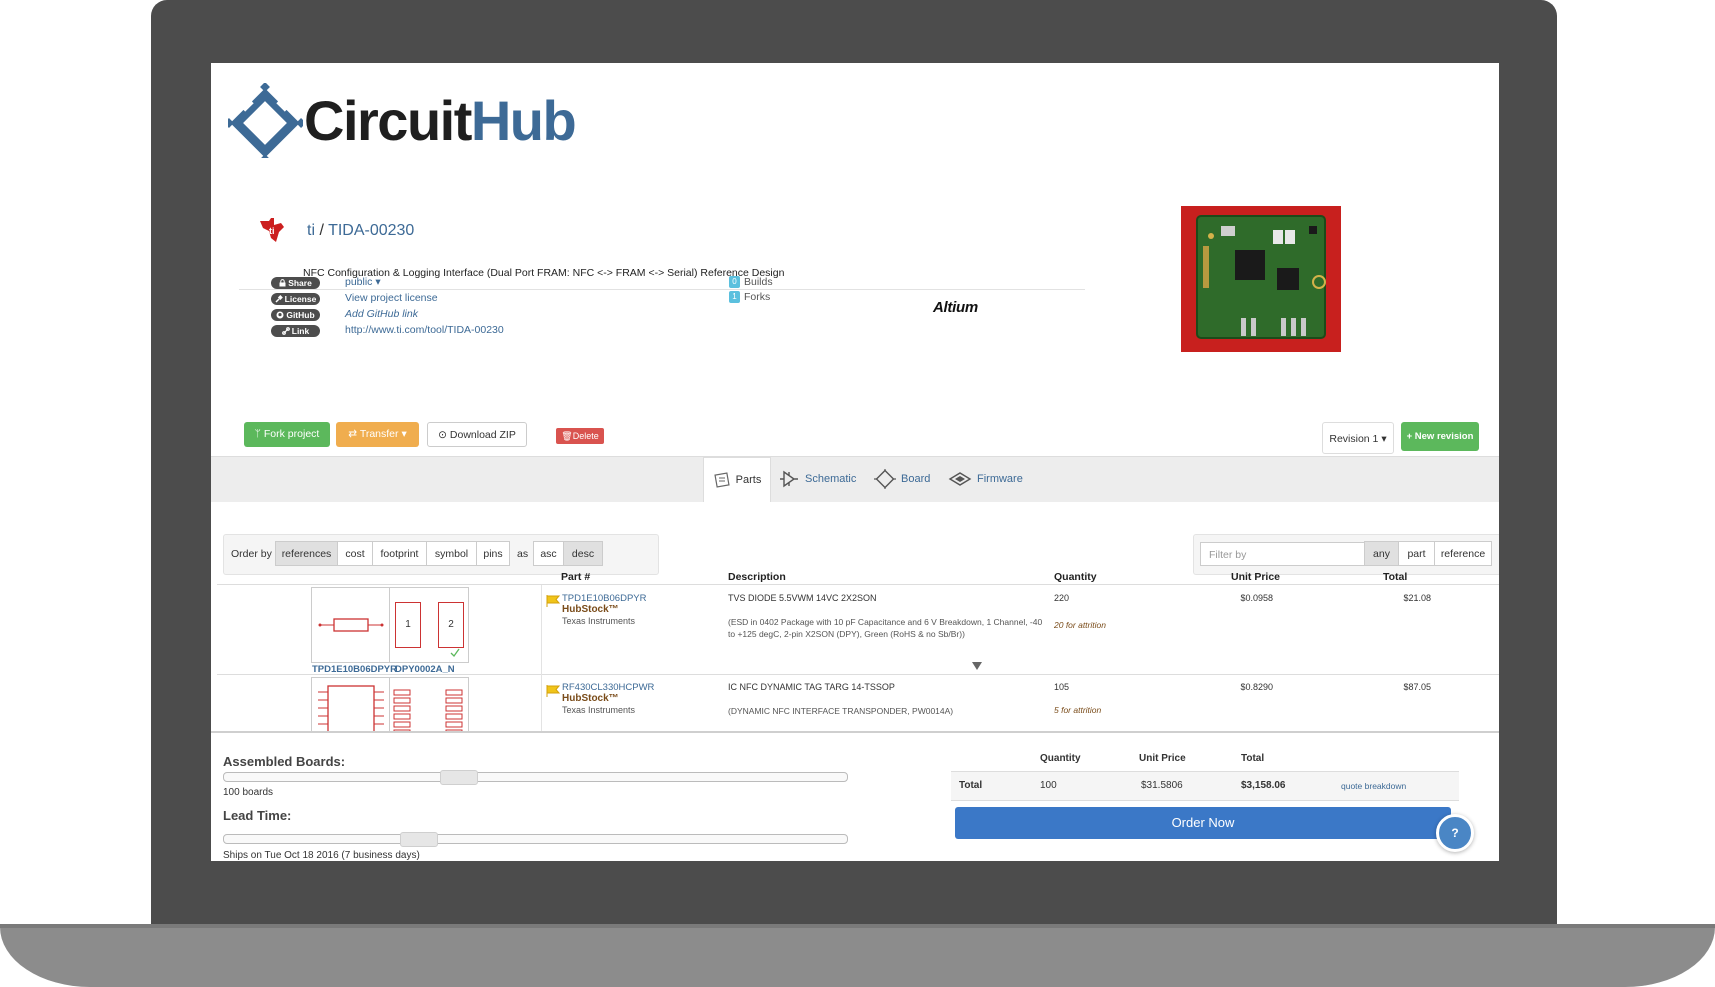 This screenshot has width=1715, height=987. Describe the element at coordinates (351, 625) in the screenshot. I see `symbol-preview` at that location.